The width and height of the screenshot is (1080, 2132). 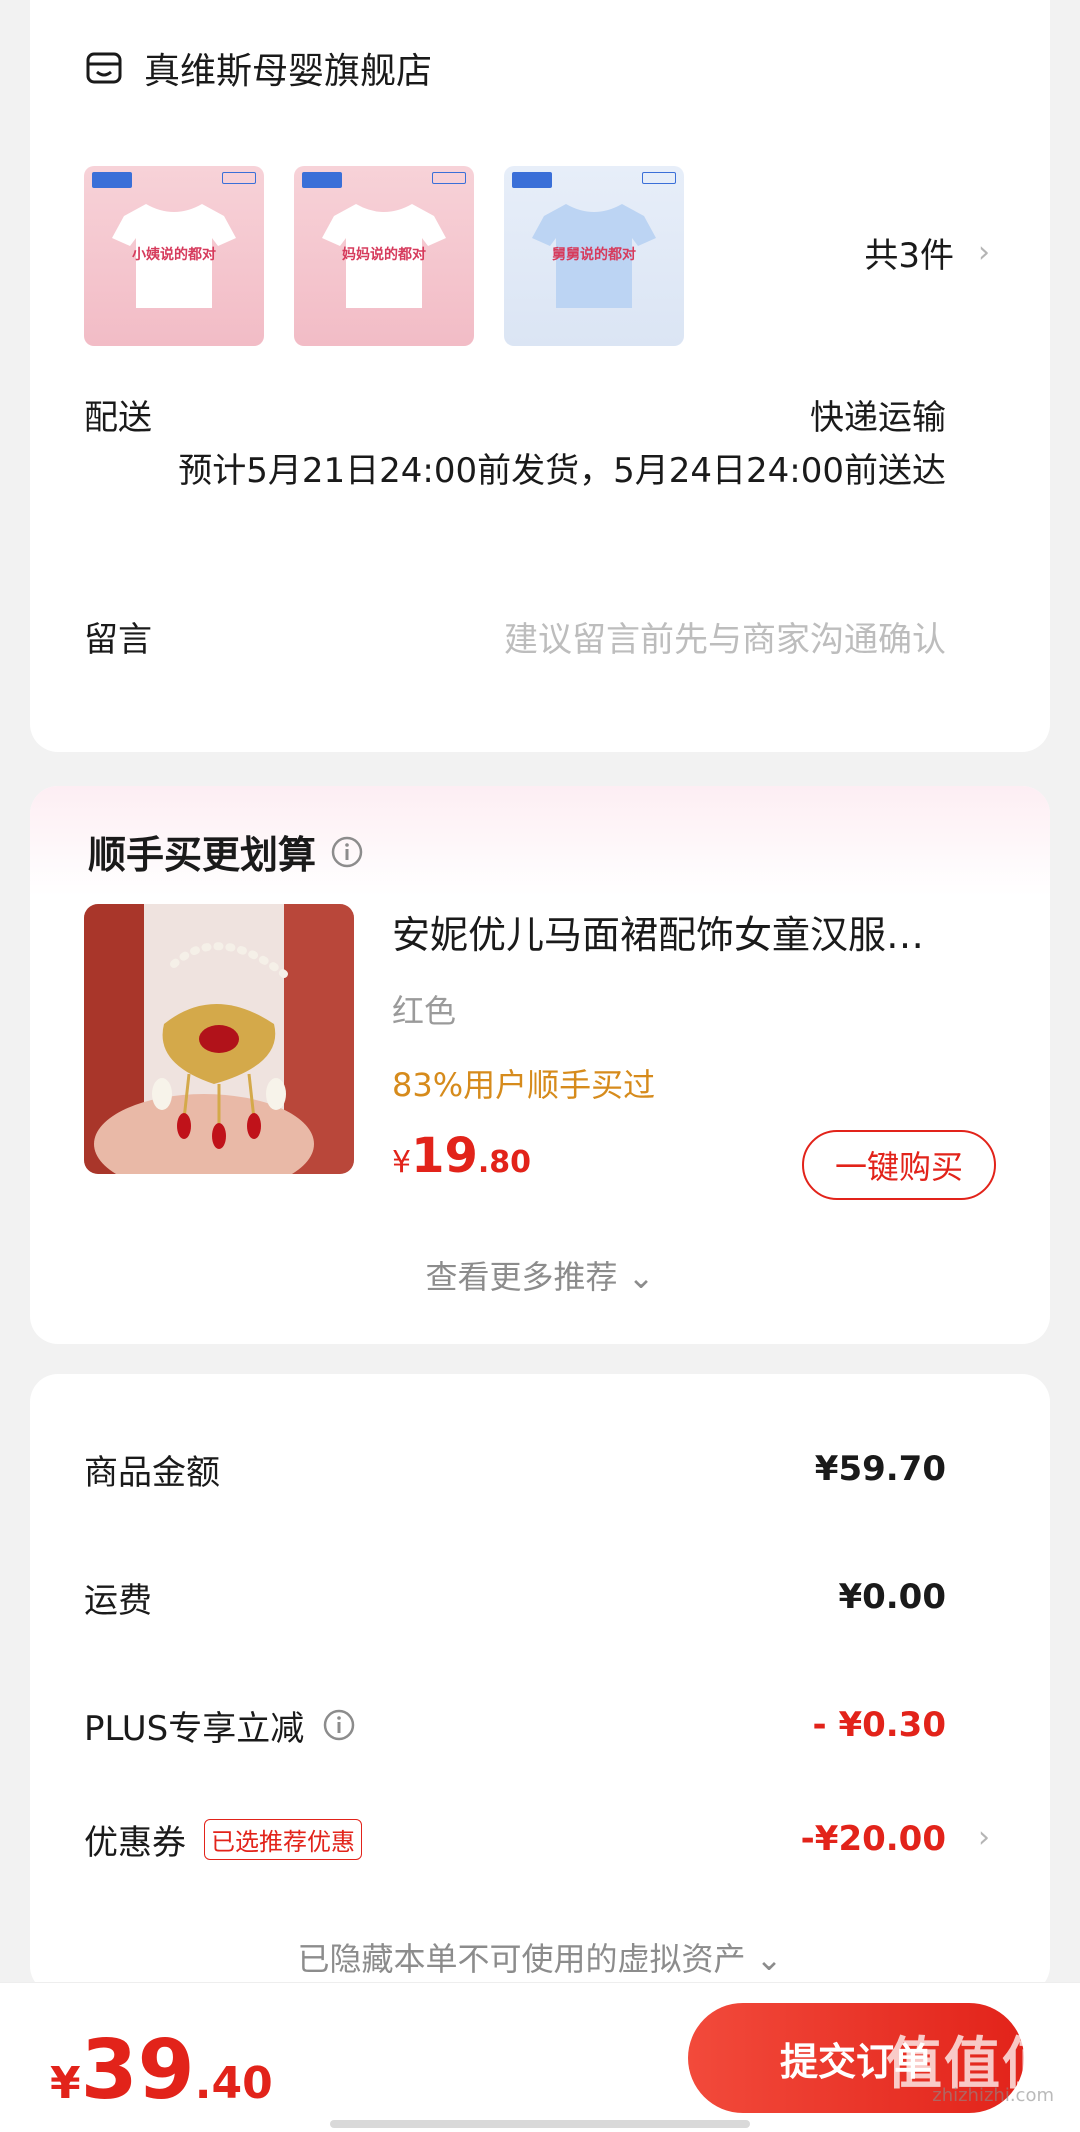 What do you see at coordinates (880, 1469) in the screenshot?
I see `goods-amount-value: ¥59.70` at bounding box center [880, 1469].